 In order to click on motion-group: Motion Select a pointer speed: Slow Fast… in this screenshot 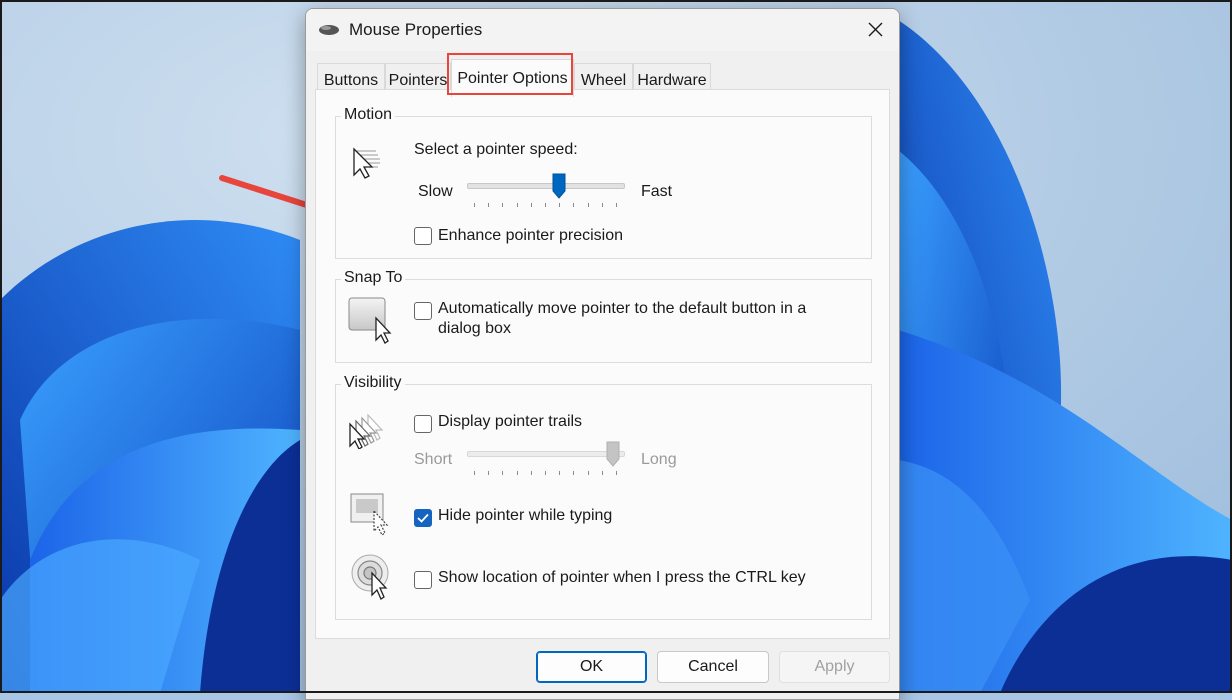, I will do `click(603, 182)`.